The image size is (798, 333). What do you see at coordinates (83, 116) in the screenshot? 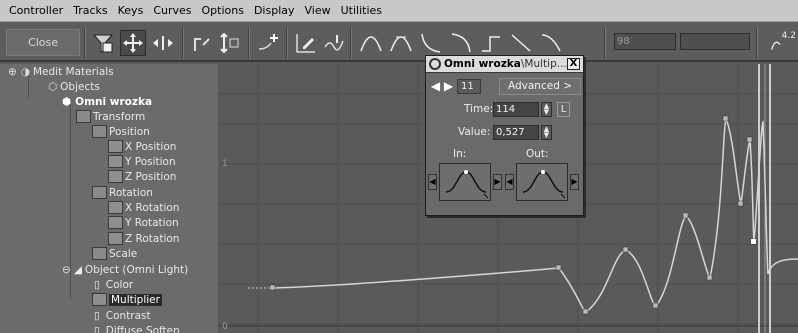
I see `transform-icon` at bounding box center [83, 116].